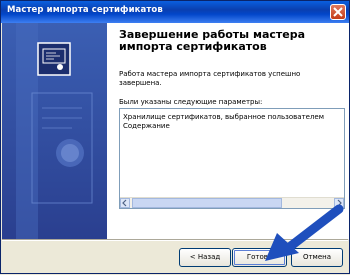  What do you see at coordinates (317, 257) in the screenshot?
I see `cancel-button: Отмена` at bounding box center [317, 257].